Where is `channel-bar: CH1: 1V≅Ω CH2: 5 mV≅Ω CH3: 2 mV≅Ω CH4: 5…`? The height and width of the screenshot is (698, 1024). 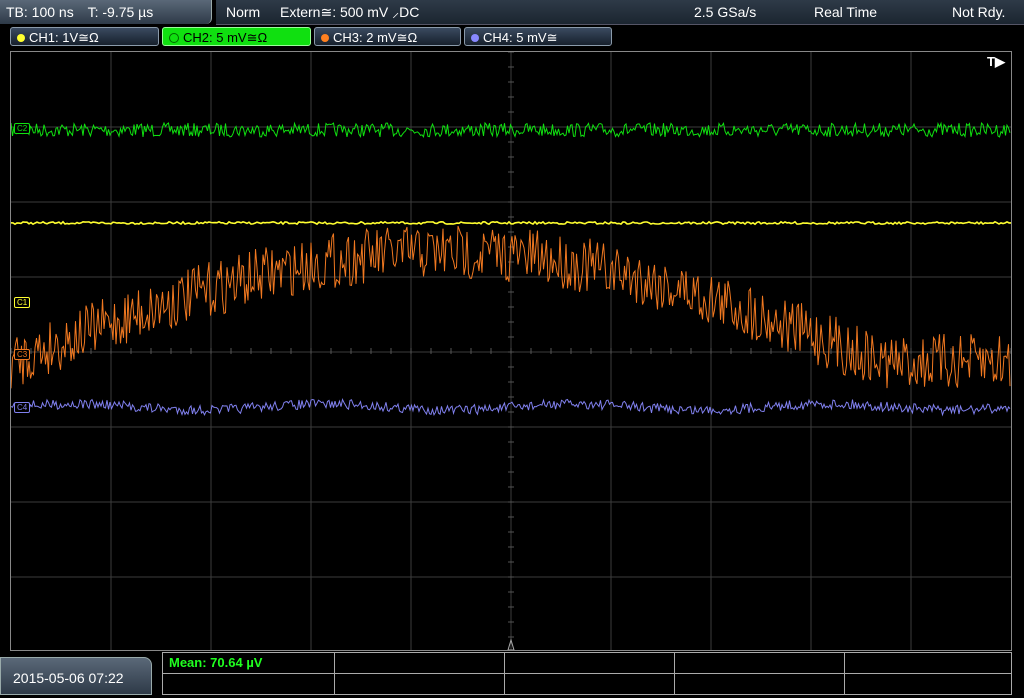
channel-bar: CH1: 1V≅Ω CH2: 5 mV≅Ω CH3: 2 mV≅Ω CH4: 5… is located at coordinates (512, 37).